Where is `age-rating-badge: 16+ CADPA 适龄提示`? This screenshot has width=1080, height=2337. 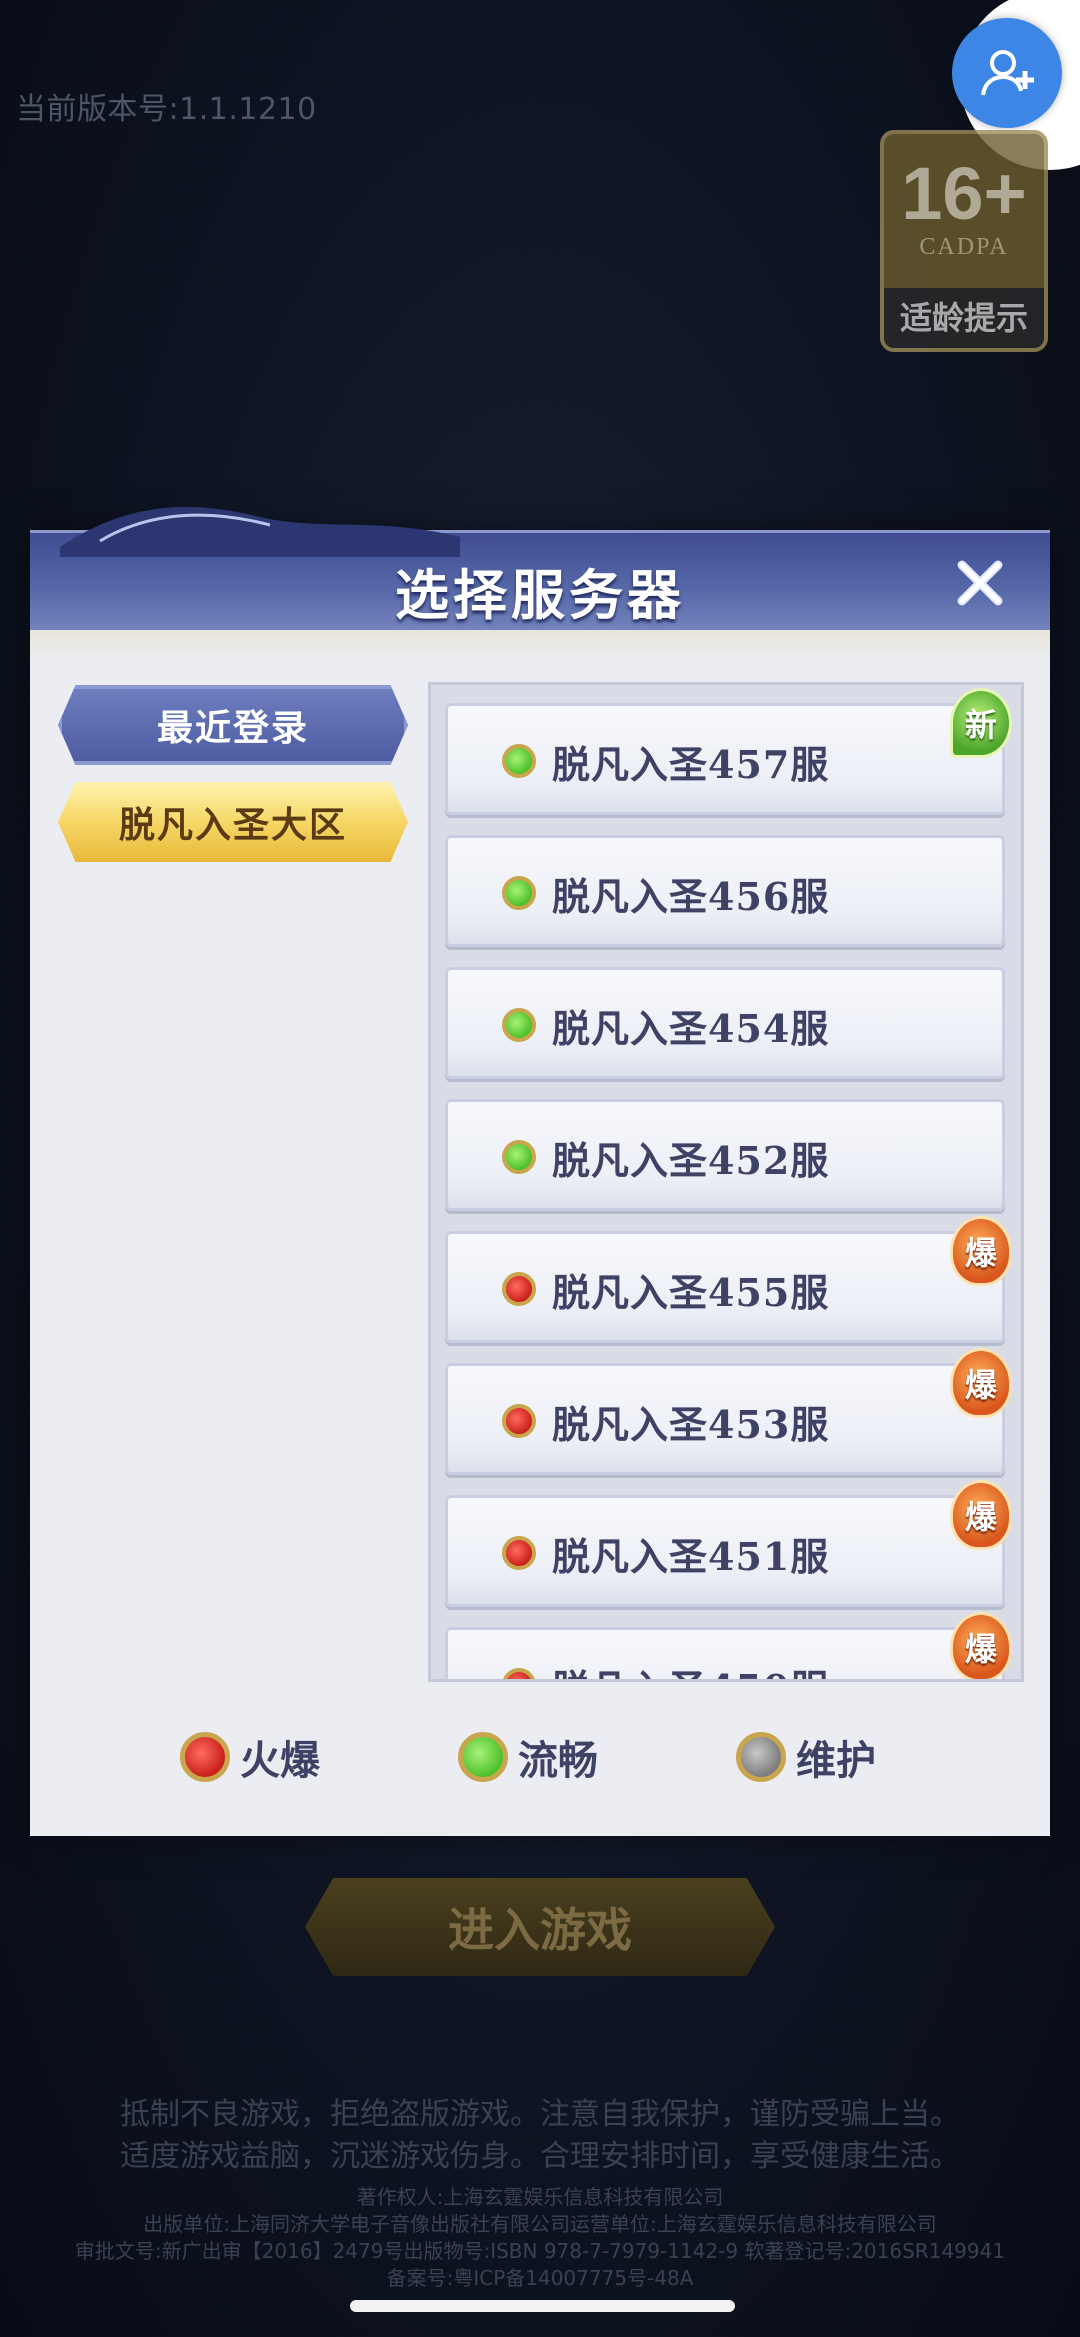
age-rating-badge: 16+ CADPA 适龄提示 is located at coordinates (964, 241).